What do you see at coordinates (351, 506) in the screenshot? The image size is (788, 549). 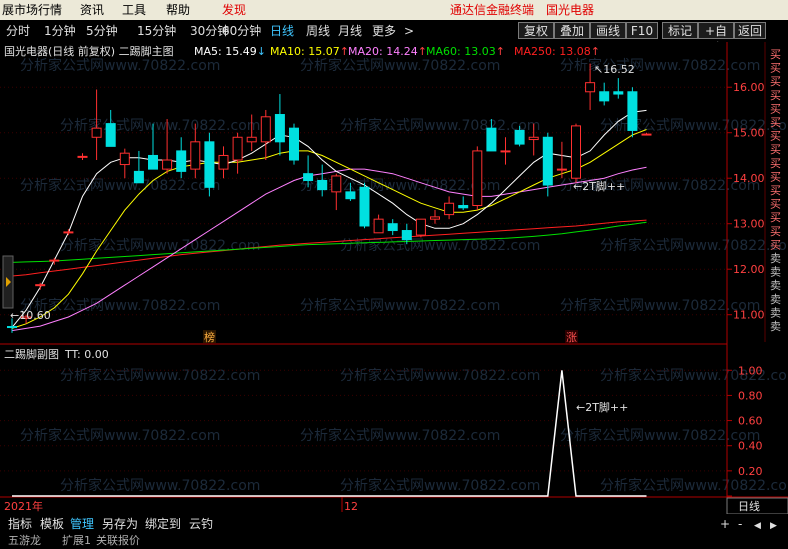 I see `month-label: 12` at bounding box center [351, 506].